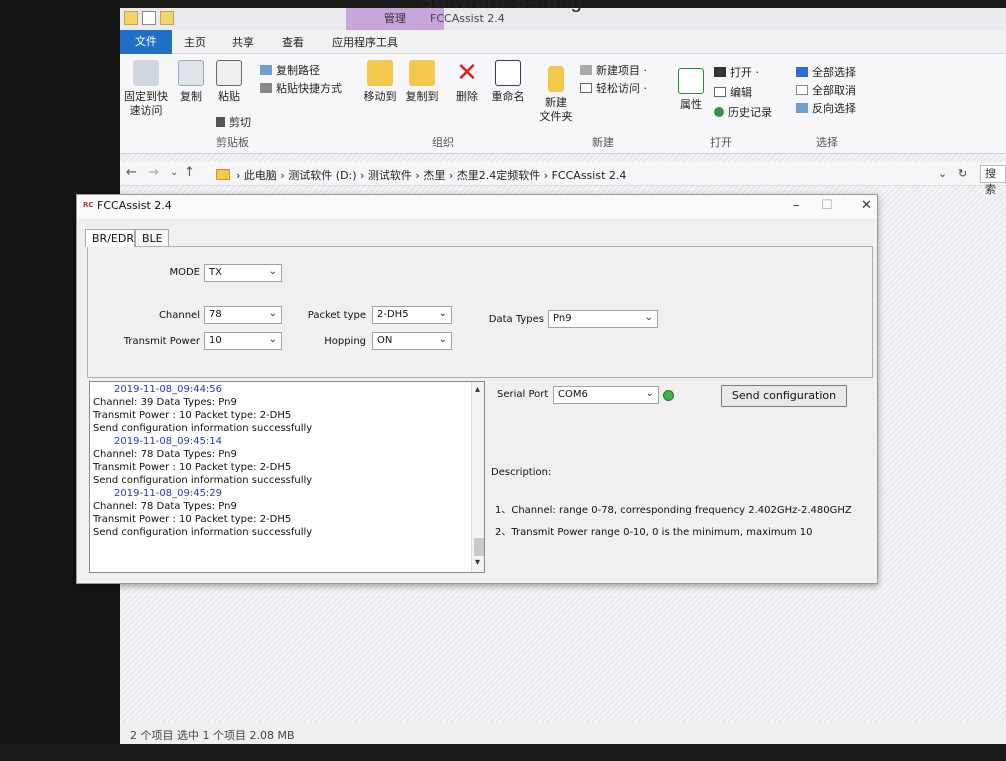 The width and height of the screenshot is (1006, 761). I want to click on scroll-down-icon: ▾, so click(477, 562).